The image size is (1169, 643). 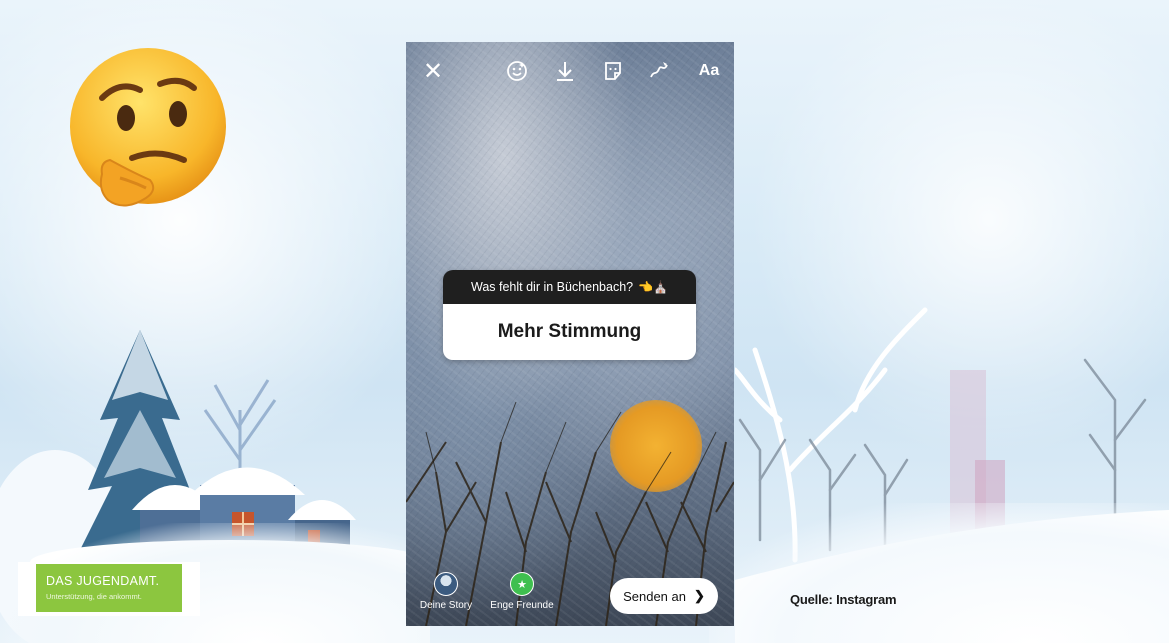 I want to click on draw-icon, so click(x=659, y=71).